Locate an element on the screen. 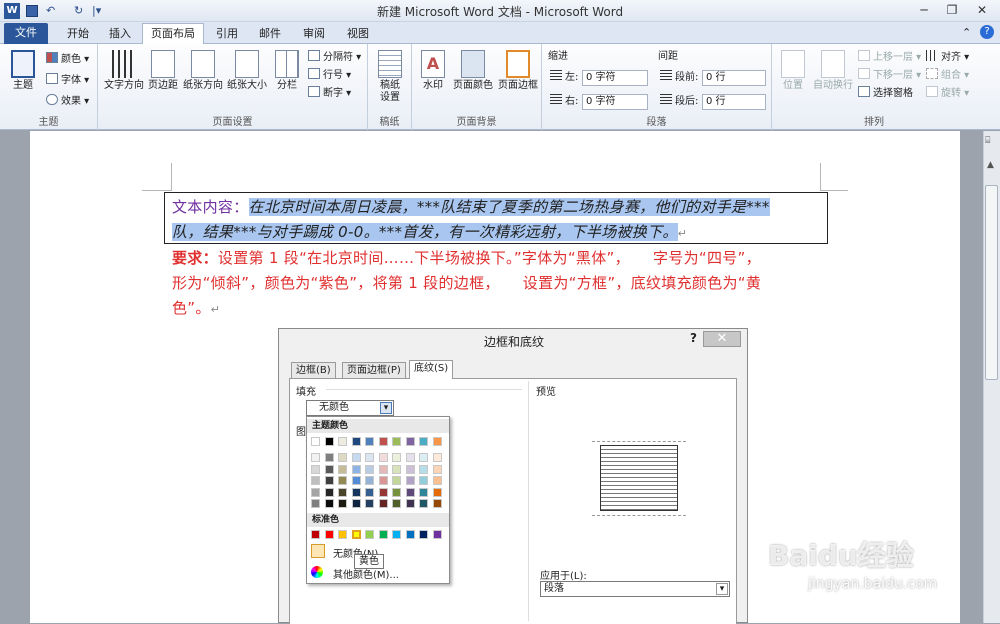 Image resolution: width=1000 pixels, height=624 pixels. draft-settings-button: 稿纸 设置 is located at coordinates (390, 77).